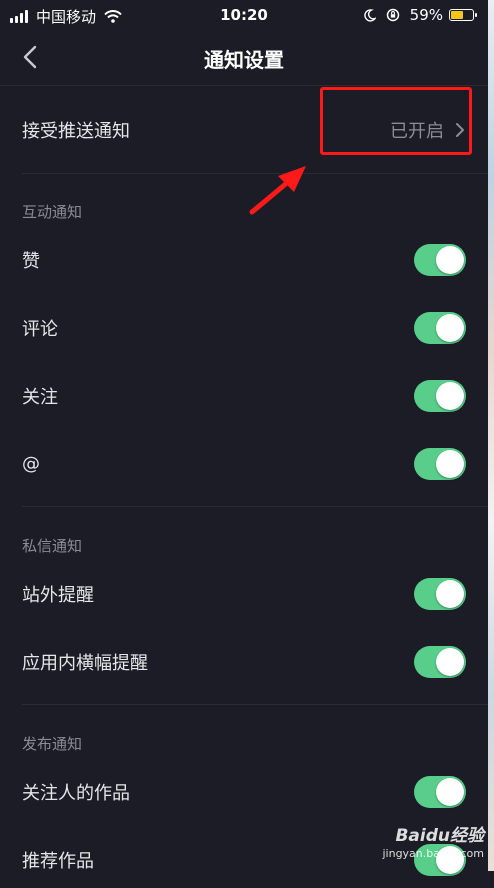 Image resolution: width=494 pixels, height=888 pixels. I want to click on section-title-publish: 发布通知, so click(52, 744).